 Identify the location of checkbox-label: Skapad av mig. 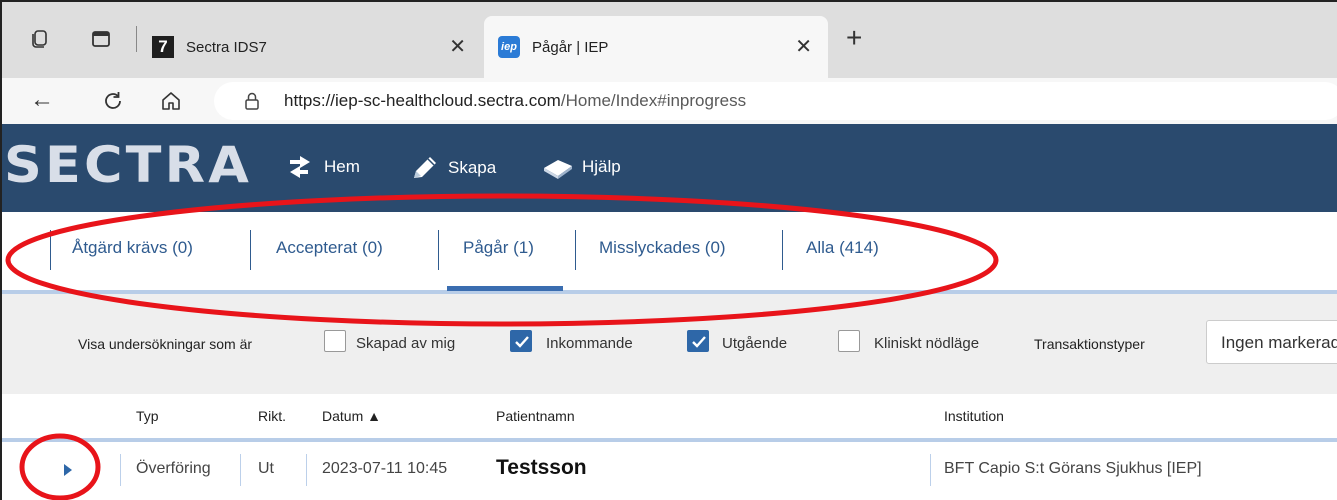
(406, 343).